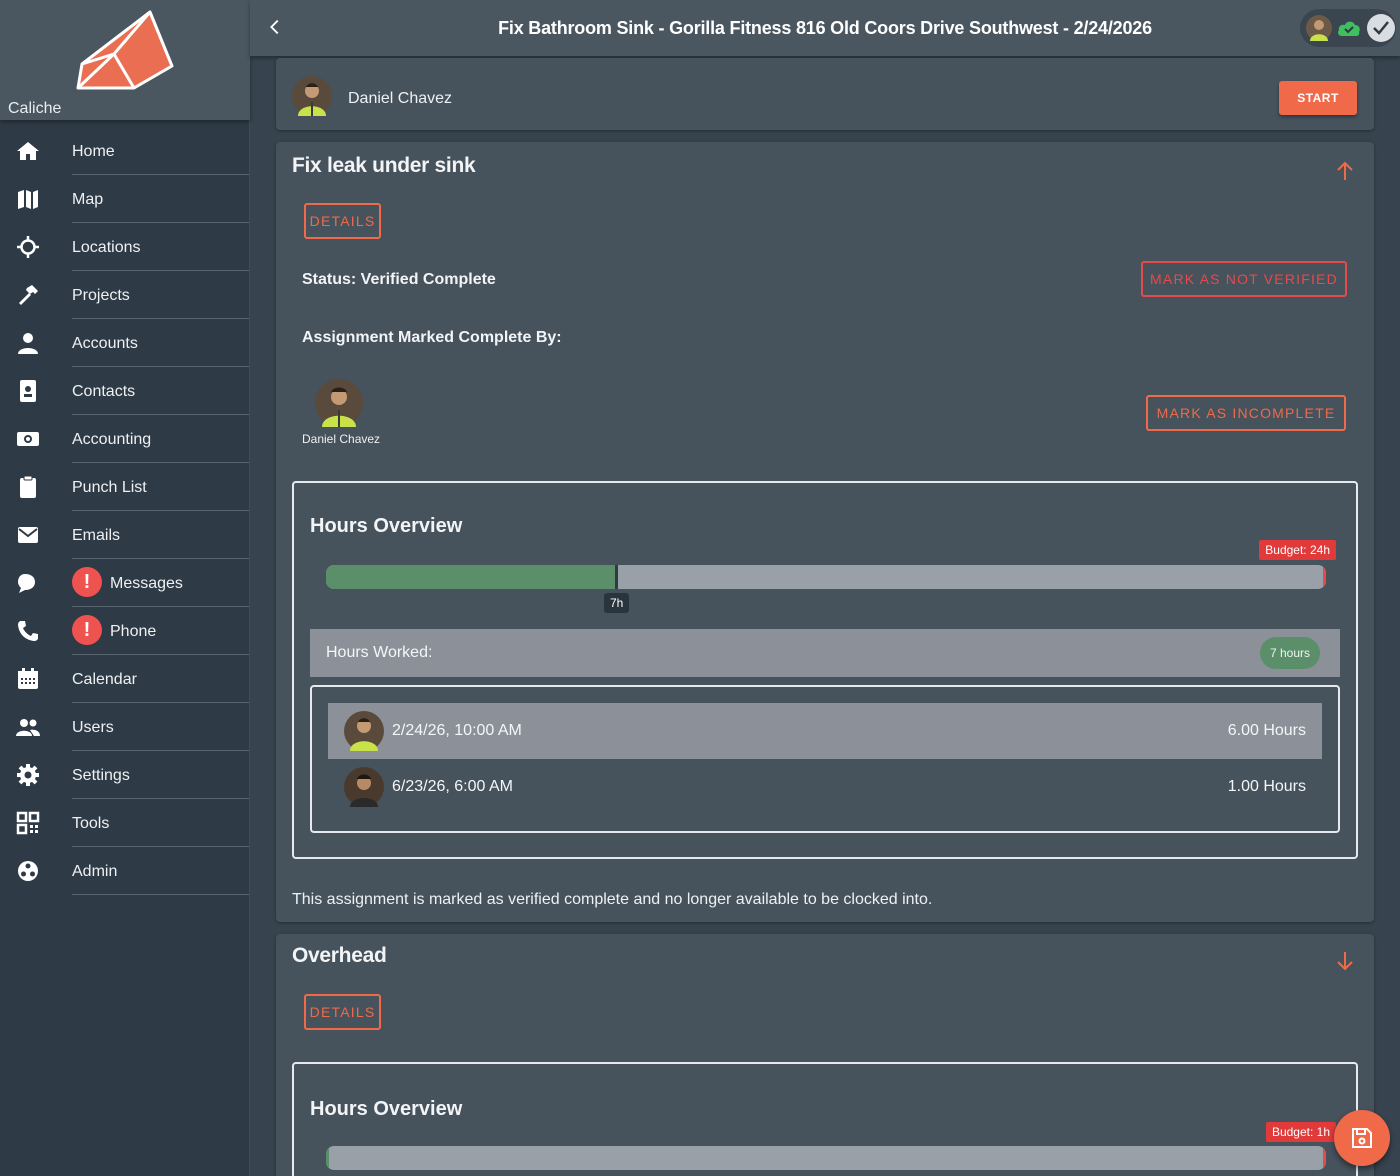 The image size is (1400, 1176). Describe the element at coordinates (457, 730) in the screenshot. I see `entry-date: 2/24/26, 10:00 AM` at that location.